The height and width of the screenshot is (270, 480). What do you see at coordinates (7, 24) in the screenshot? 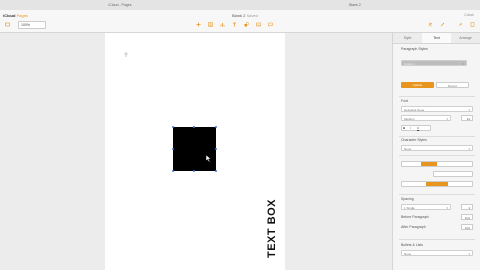
I see `view-icon` at bounding box center [7, 24].